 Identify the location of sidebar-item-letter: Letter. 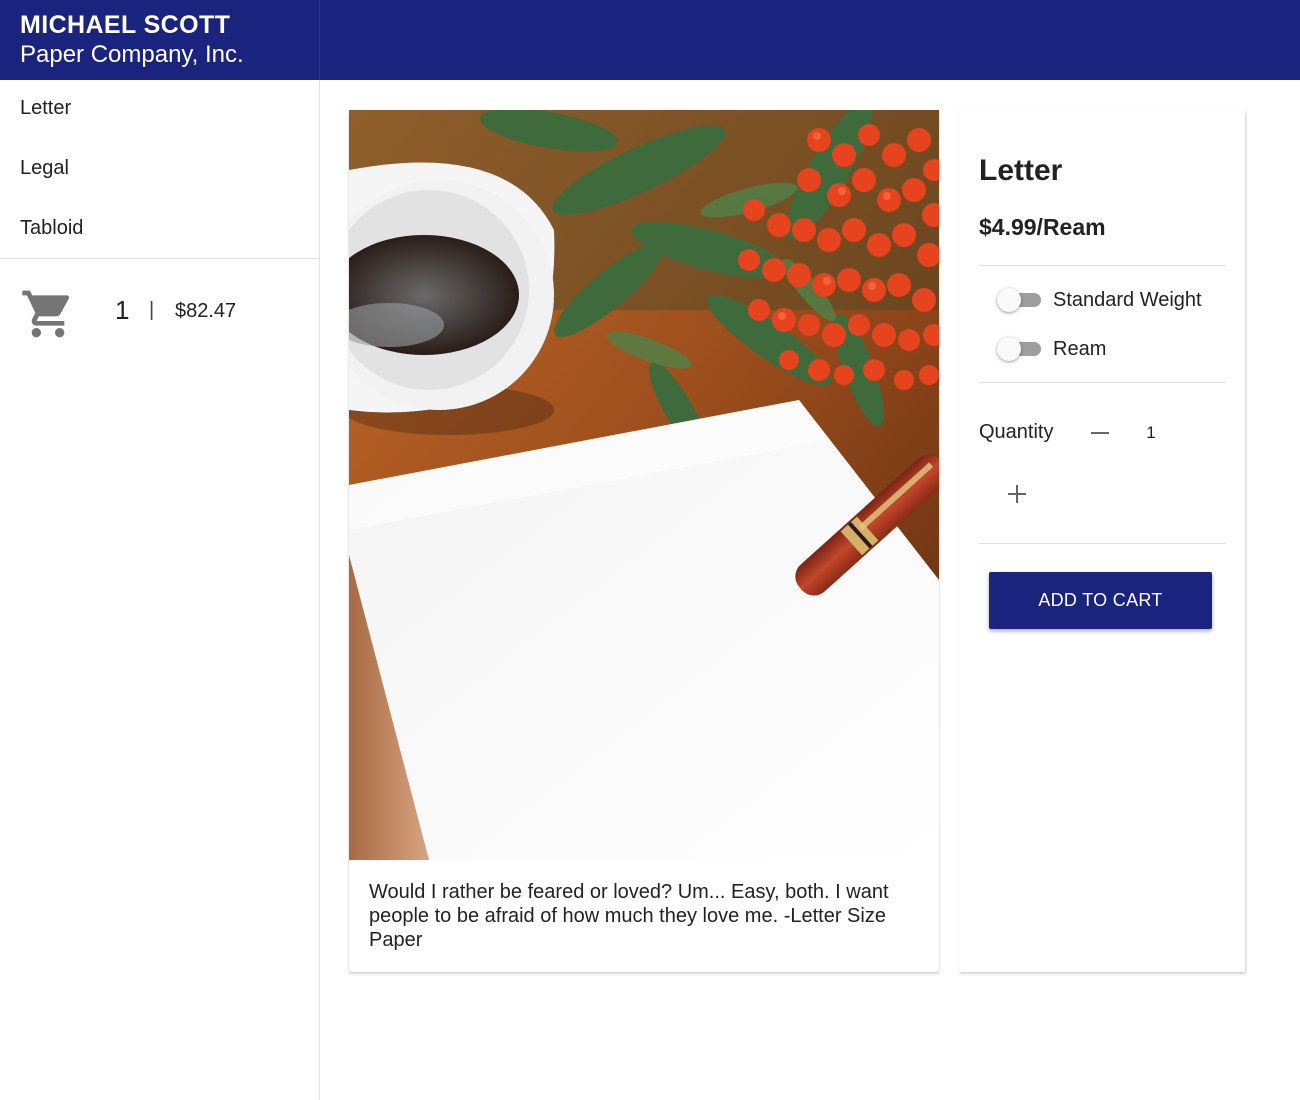
(159, 108).